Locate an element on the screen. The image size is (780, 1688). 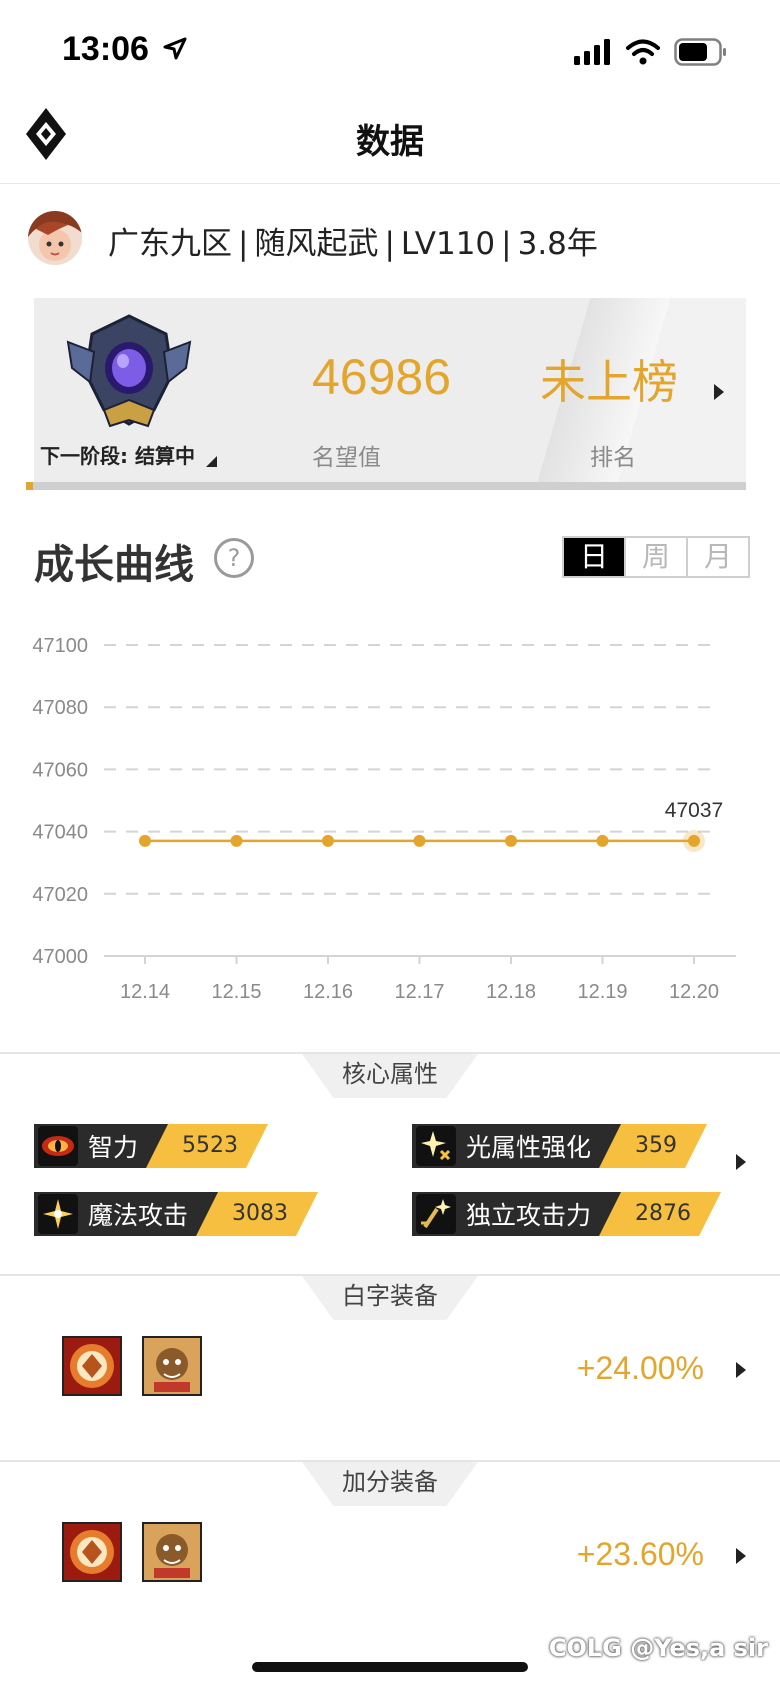
attr-label-box: 智力 is located at coordinates (101, 1146).